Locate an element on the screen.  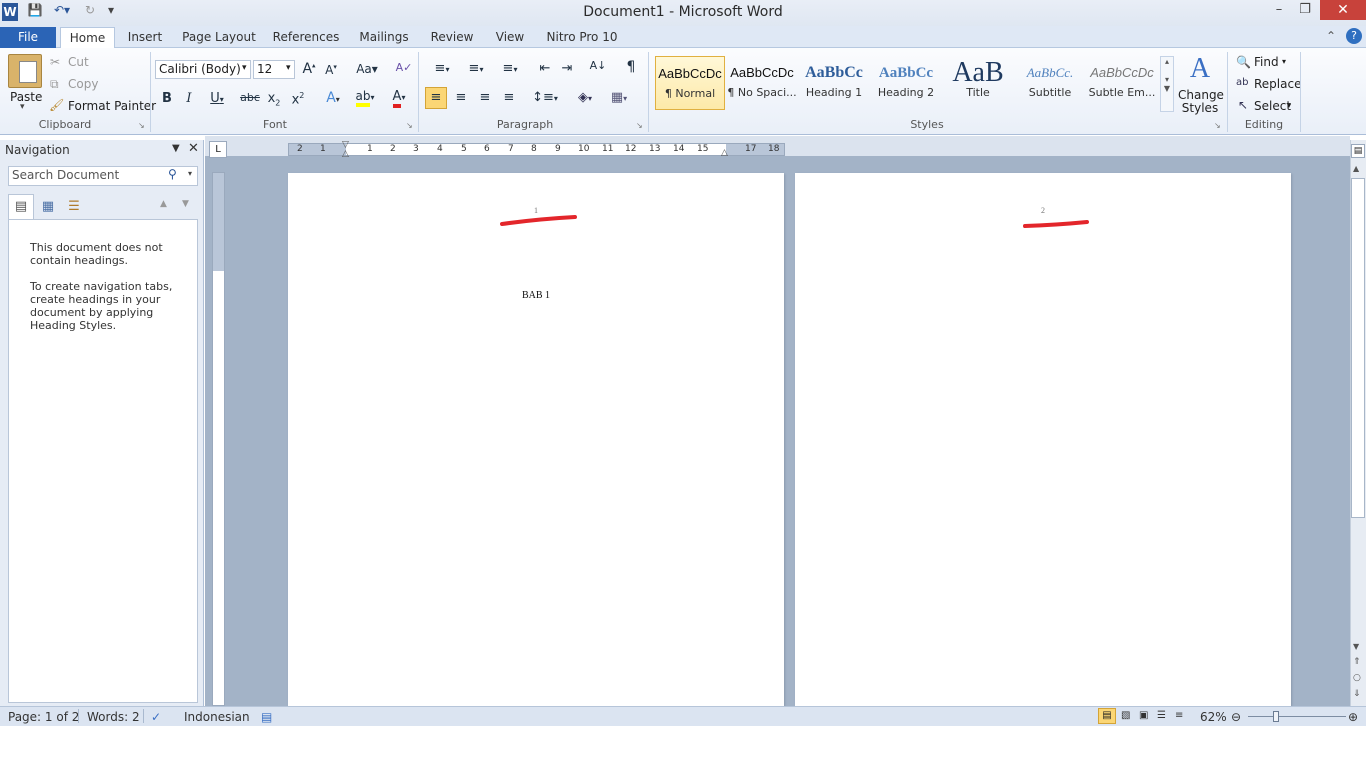
cut-button: Cut is located at coordinates (78, 62).